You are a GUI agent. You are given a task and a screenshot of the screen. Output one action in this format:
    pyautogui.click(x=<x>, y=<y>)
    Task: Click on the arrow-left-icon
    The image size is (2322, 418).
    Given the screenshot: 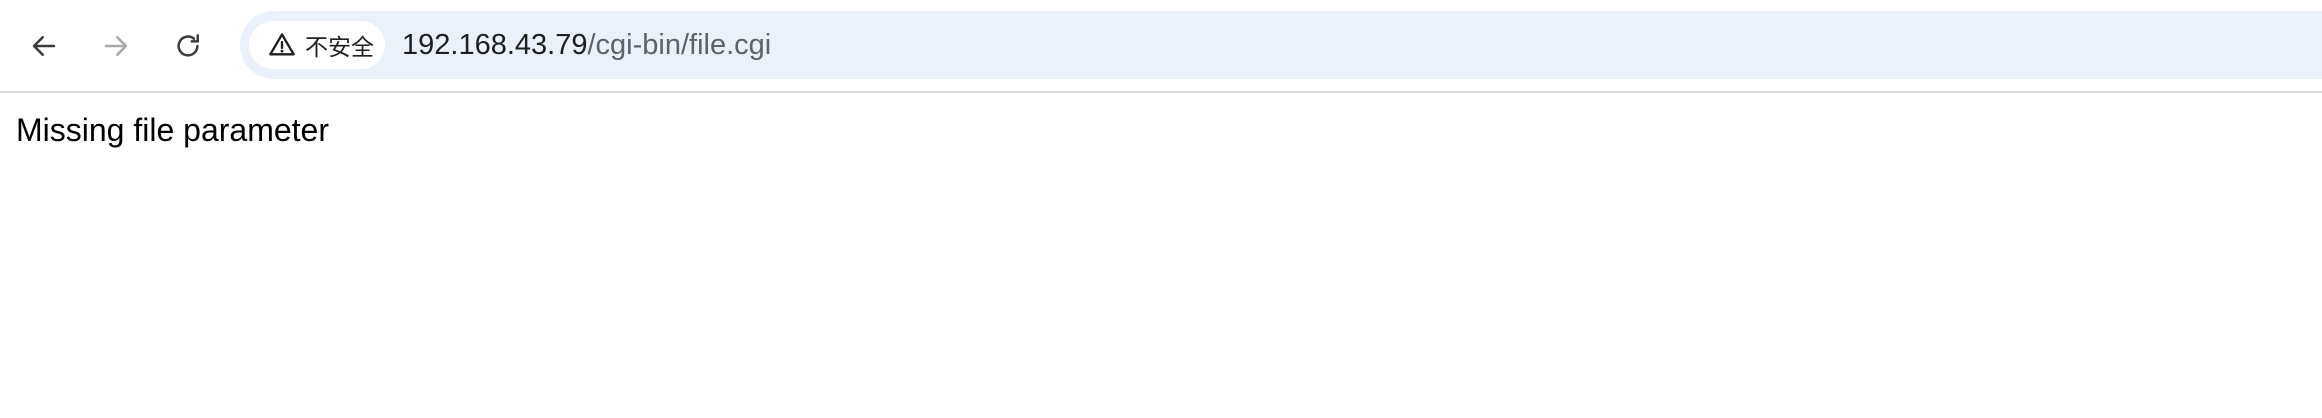 What is the action you would take?
    pyautogui.click(x=44, y=46)
    